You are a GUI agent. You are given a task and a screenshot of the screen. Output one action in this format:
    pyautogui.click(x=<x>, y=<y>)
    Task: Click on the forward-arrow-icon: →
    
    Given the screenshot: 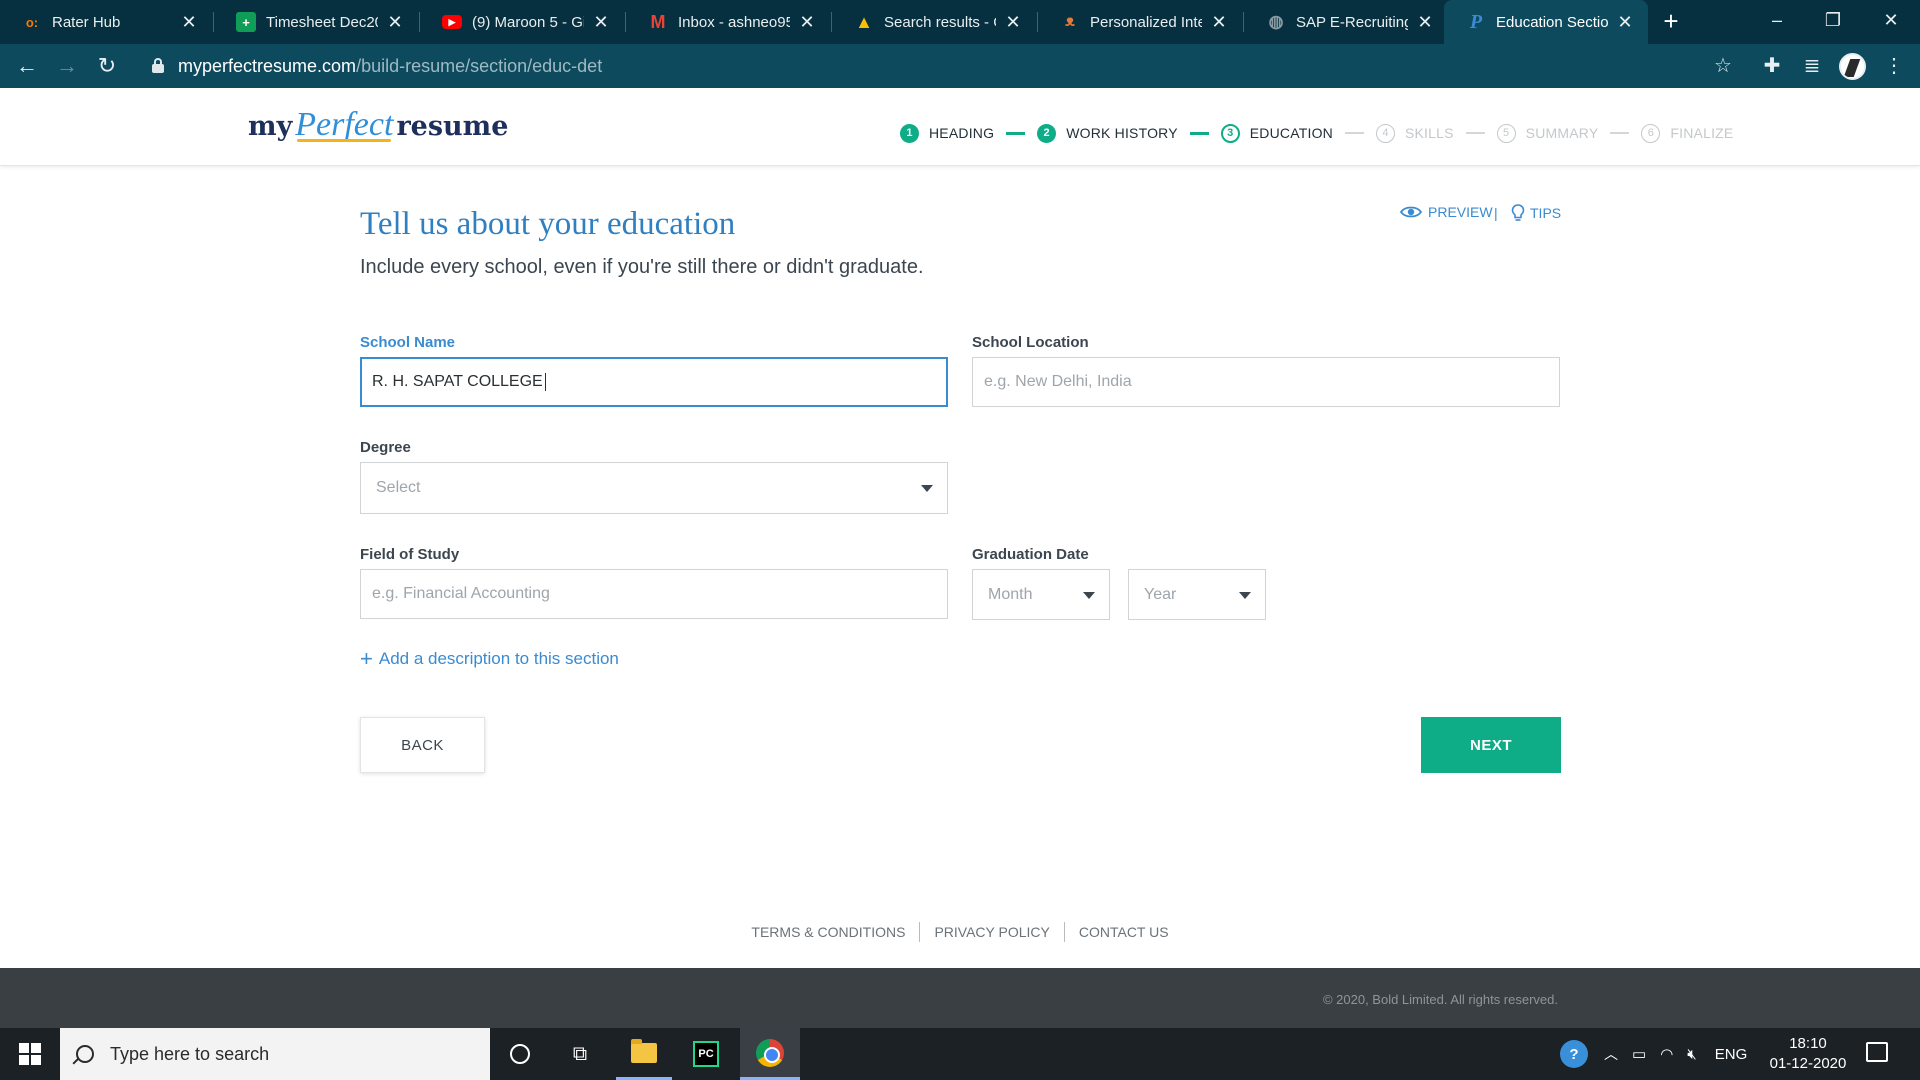 What is the action you would take?
    pyautogui.click(x=67, y=66)
    